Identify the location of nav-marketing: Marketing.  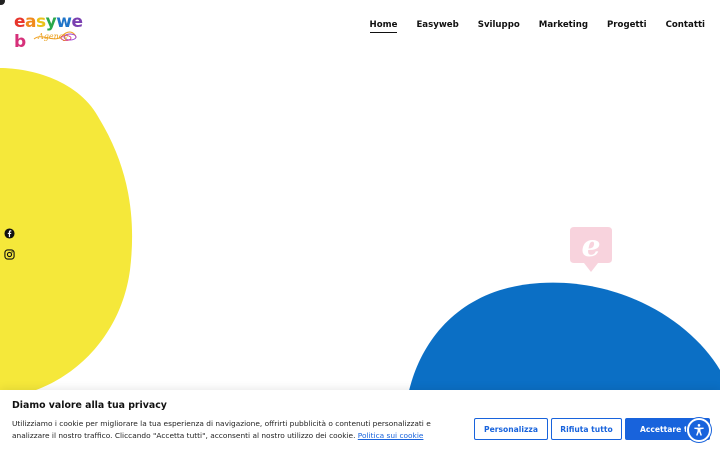
(563, 26).